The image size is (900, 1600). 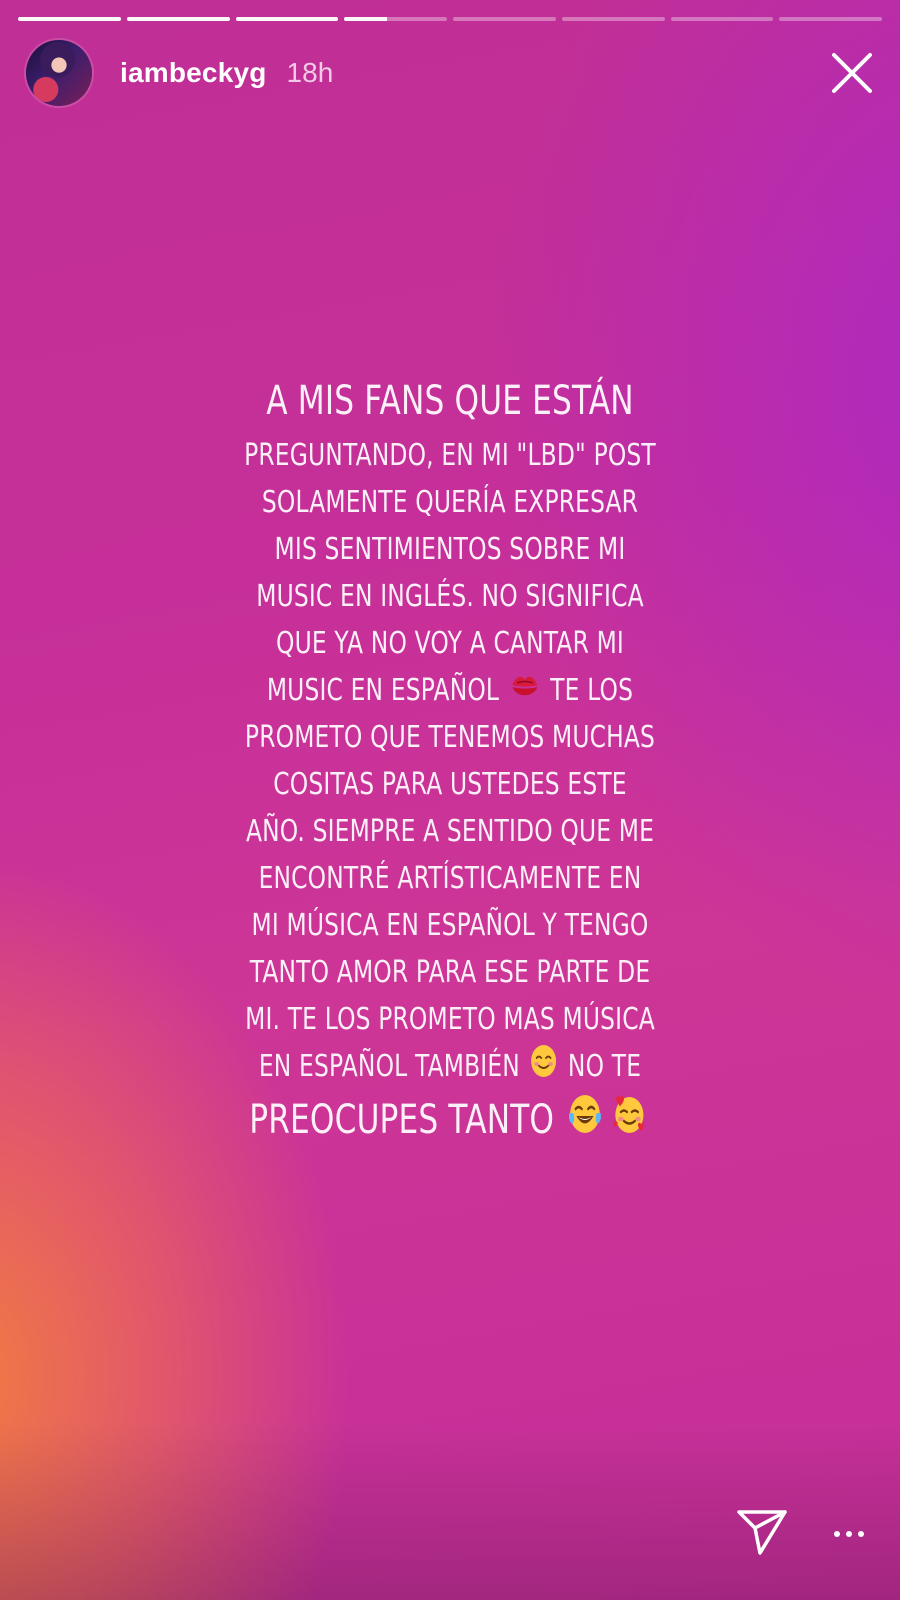 I want to click on smiling-face-icon, so click(x=544, y=1068).